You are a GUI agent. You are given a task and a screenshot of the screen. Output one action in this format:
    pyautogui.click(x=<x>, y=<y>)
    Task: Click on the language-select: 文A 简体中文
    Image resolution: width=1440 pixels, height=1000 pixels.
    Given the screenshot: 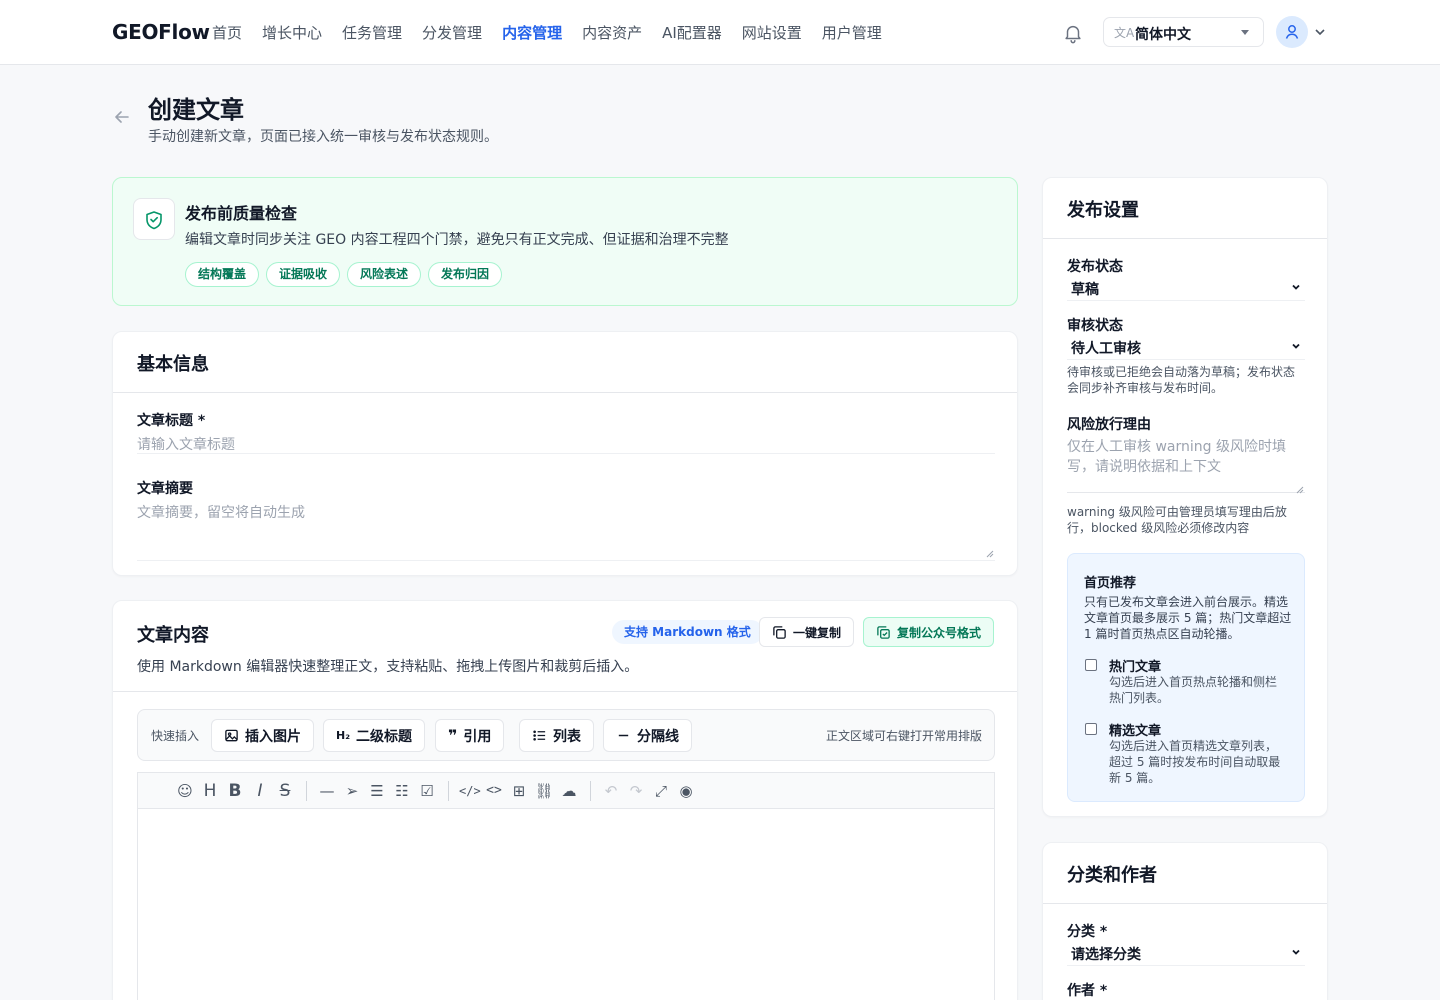 What is the action you would take?
    pyautogui.click(x=1183, y=32)
    